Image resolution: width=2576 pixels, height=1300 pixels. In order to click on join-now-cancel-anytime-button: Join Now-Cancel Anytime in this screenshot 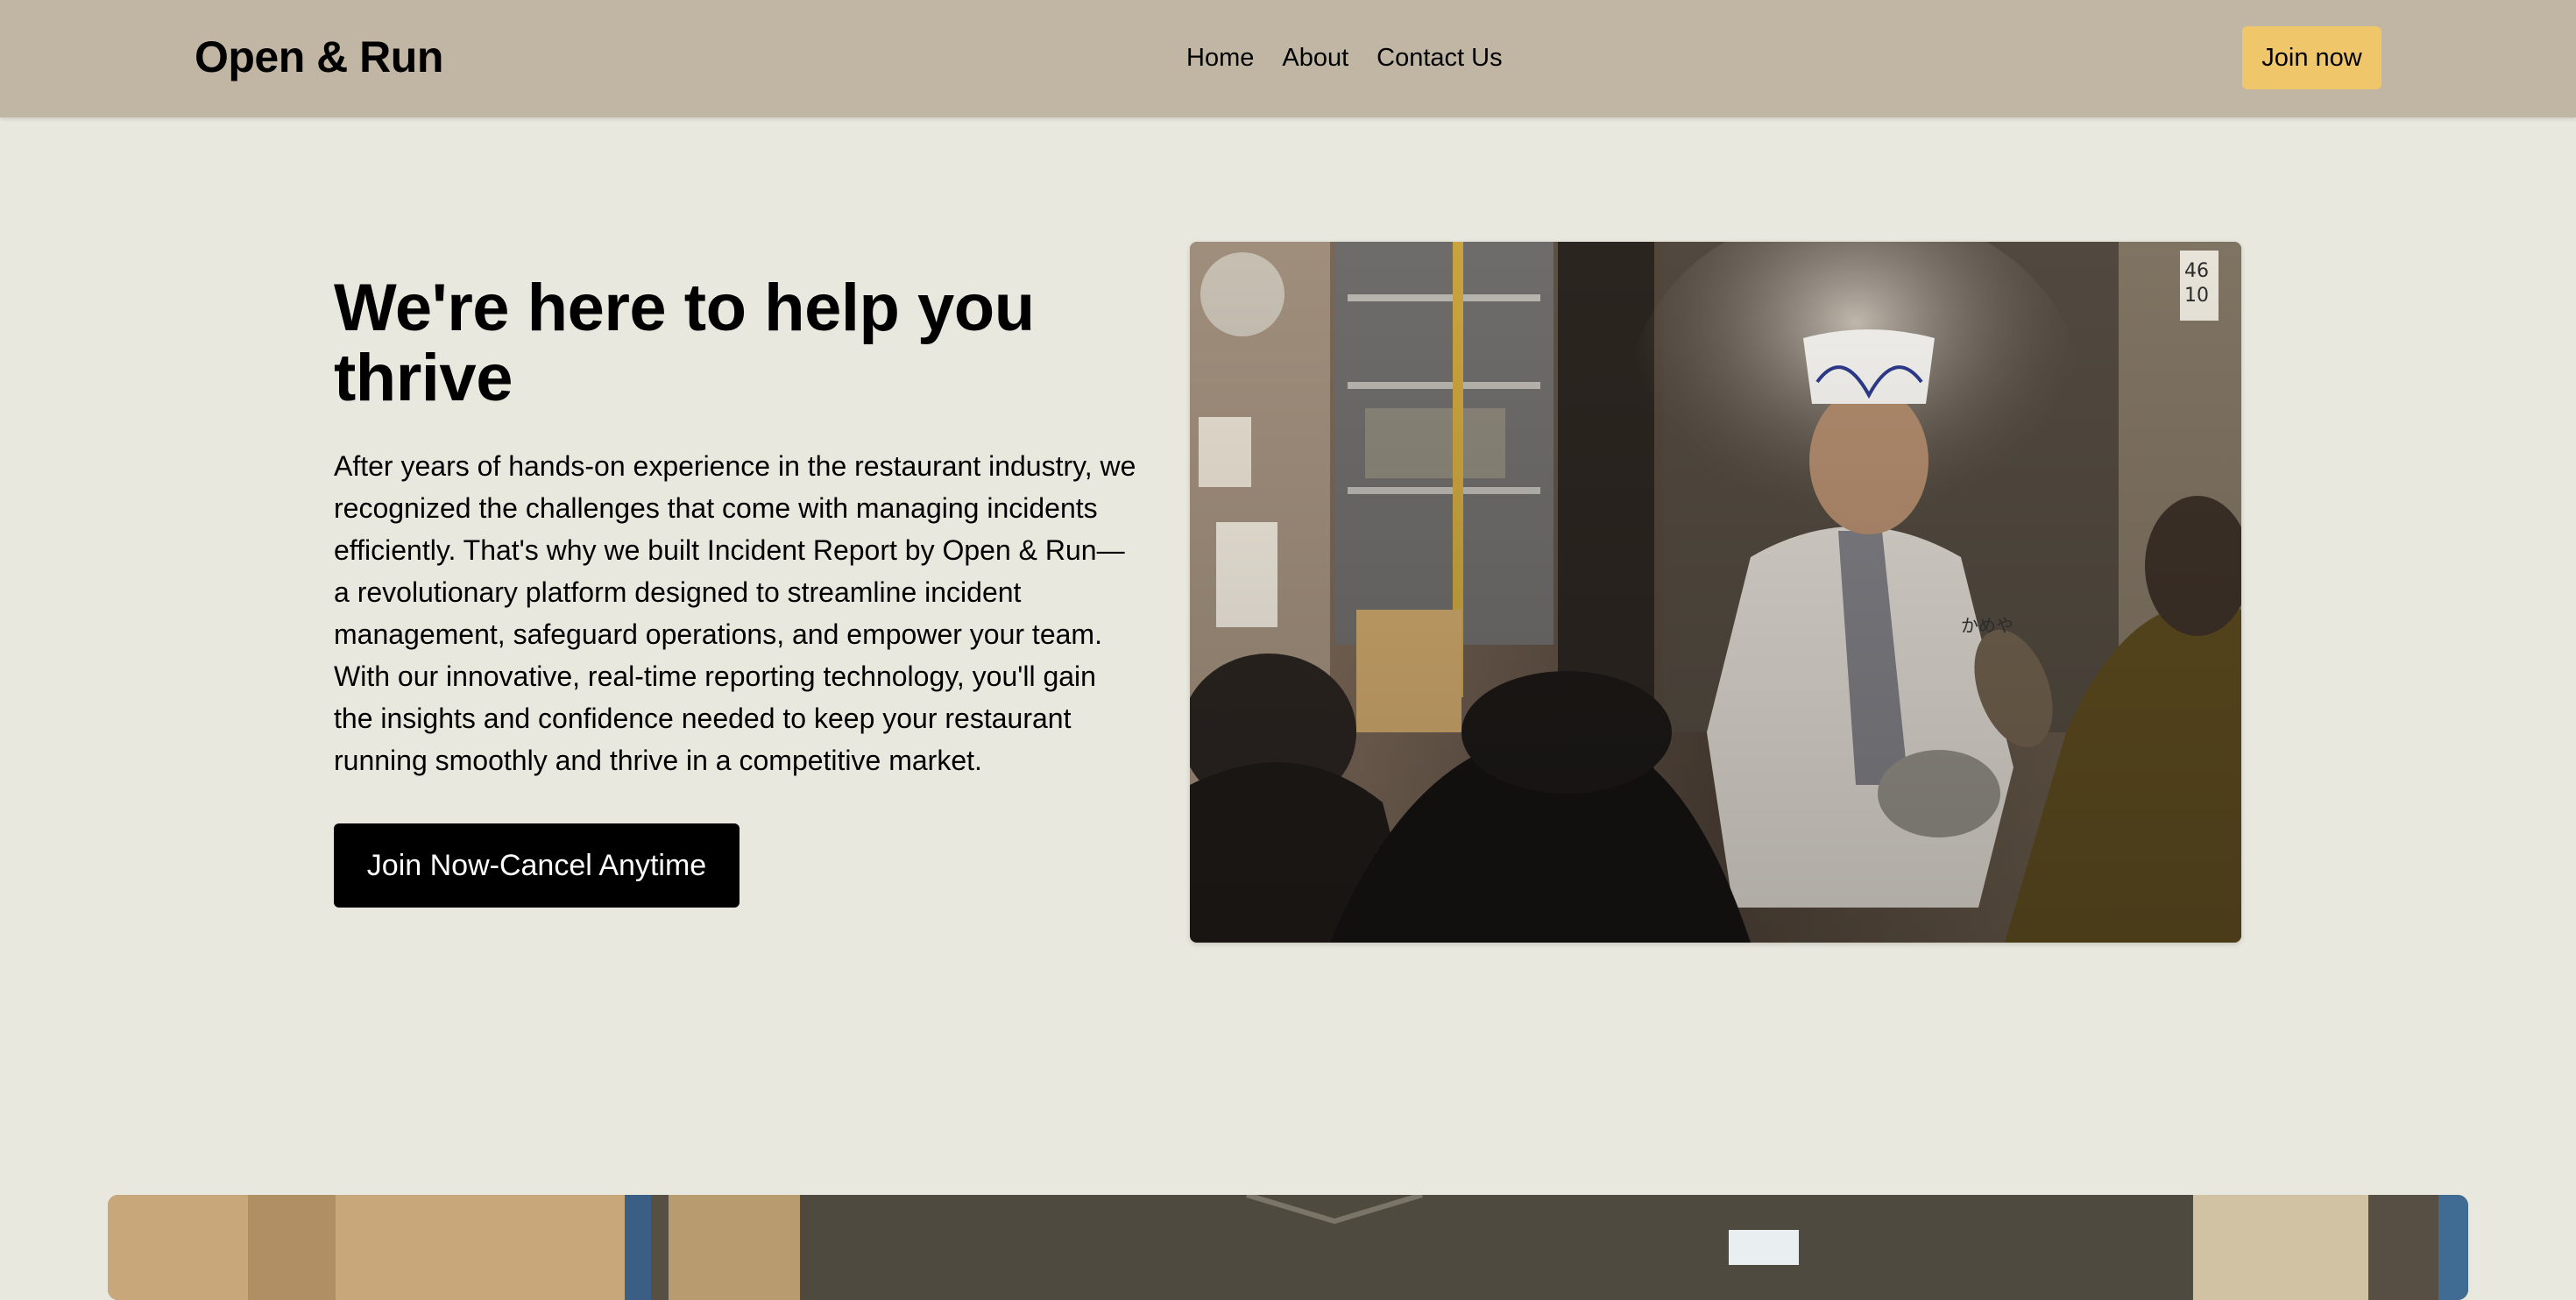, I will do `click(537, 865)`.